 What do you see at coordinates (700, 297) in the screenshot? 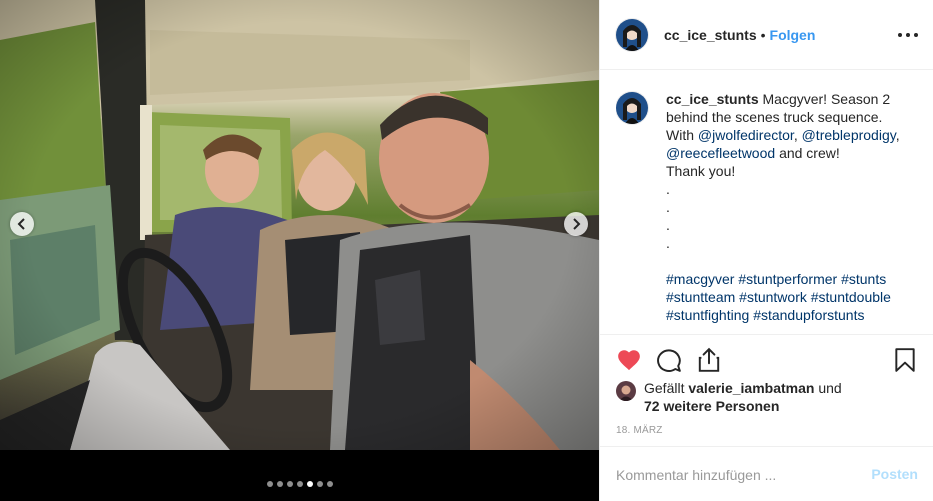
I see `hashtag-link: #stuntteam` at bounding box center [700, 297].